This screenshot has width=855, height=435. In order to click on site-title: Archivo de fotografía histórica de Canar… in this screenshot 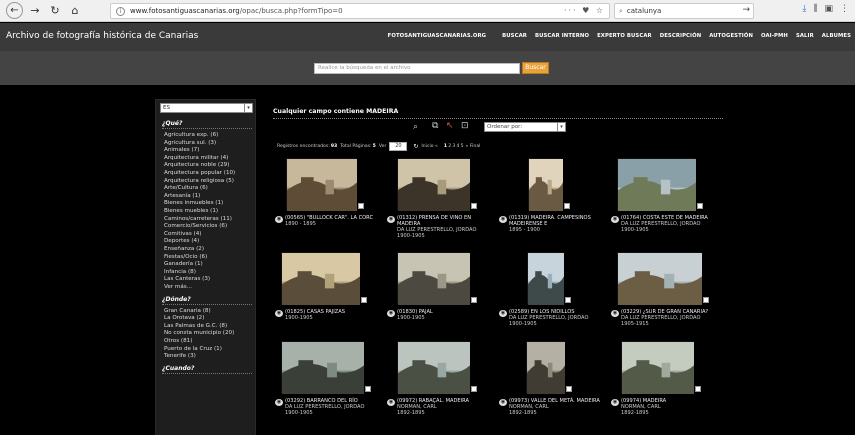, I will do `click(102, 36)`.